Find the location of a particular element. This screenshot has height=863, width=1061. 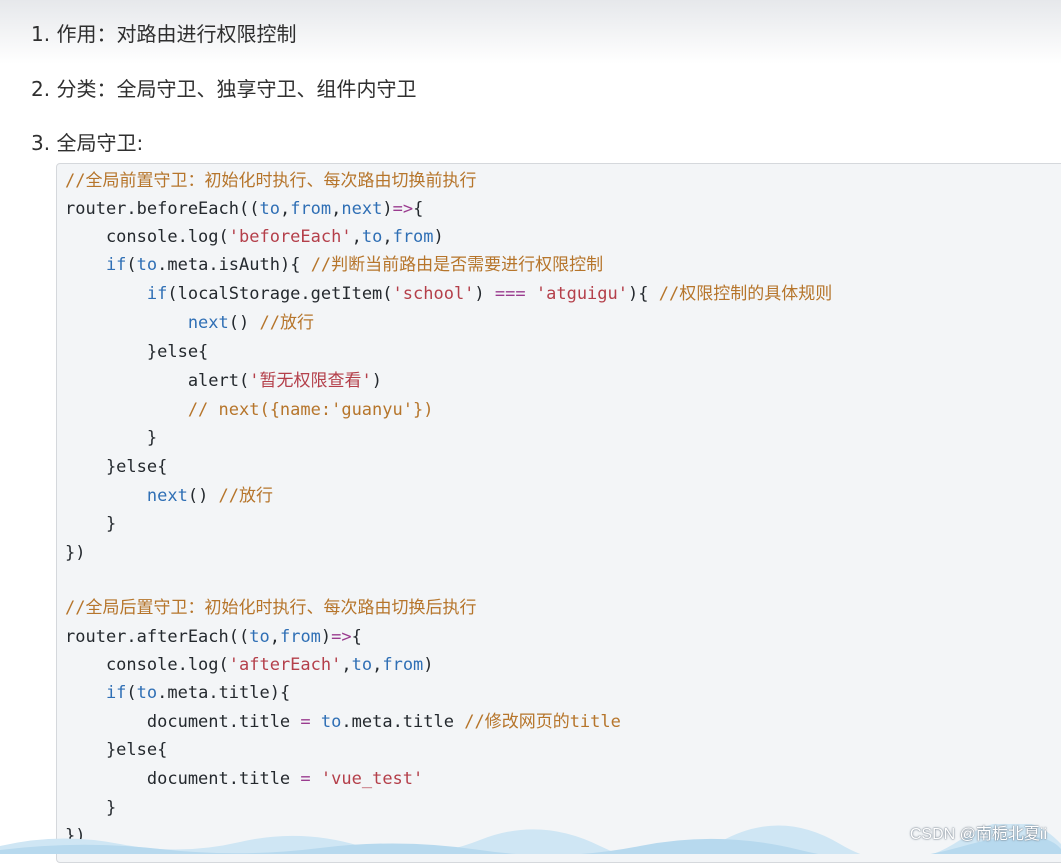

code-line: console.log('beforeEach',to,from) is located at coordinates (254, 237).